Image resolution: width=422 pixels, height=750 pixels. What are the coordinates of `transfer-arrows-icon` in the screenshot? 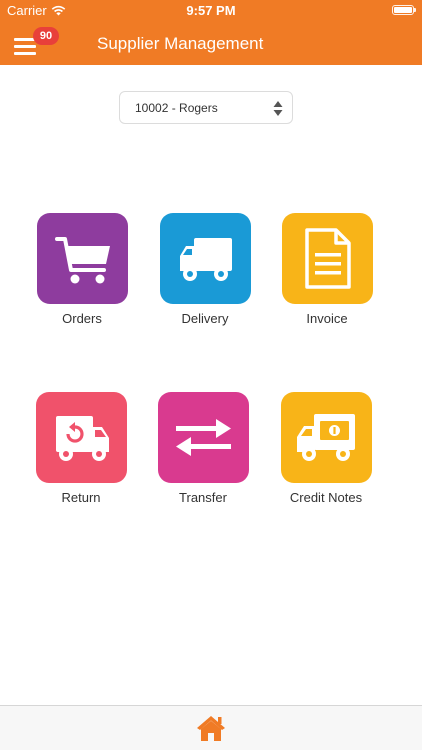 It's located at (203, 437).